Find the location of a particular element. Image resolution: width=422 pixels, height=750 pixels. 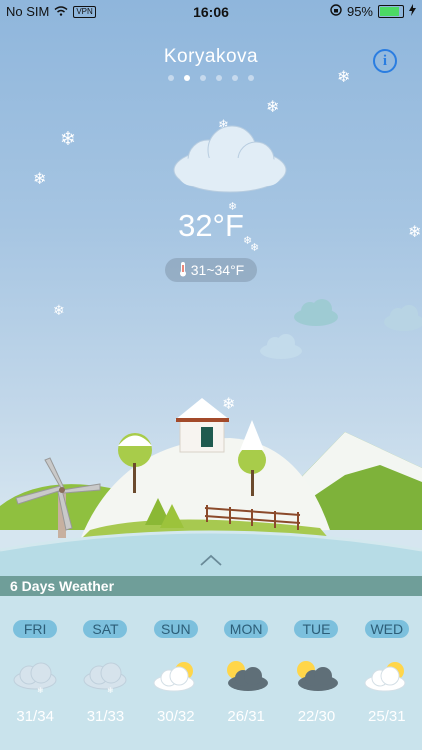

battery-icon is located at coordinates (391, 11).